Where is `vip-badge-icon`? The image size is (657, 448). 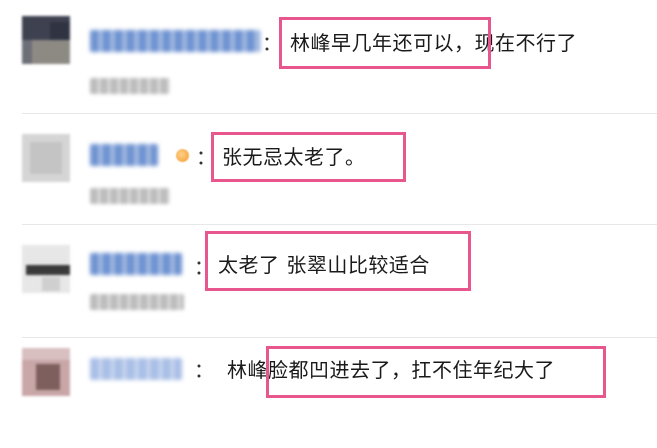
vip-badge-icon is located at coordinates (182, 155).